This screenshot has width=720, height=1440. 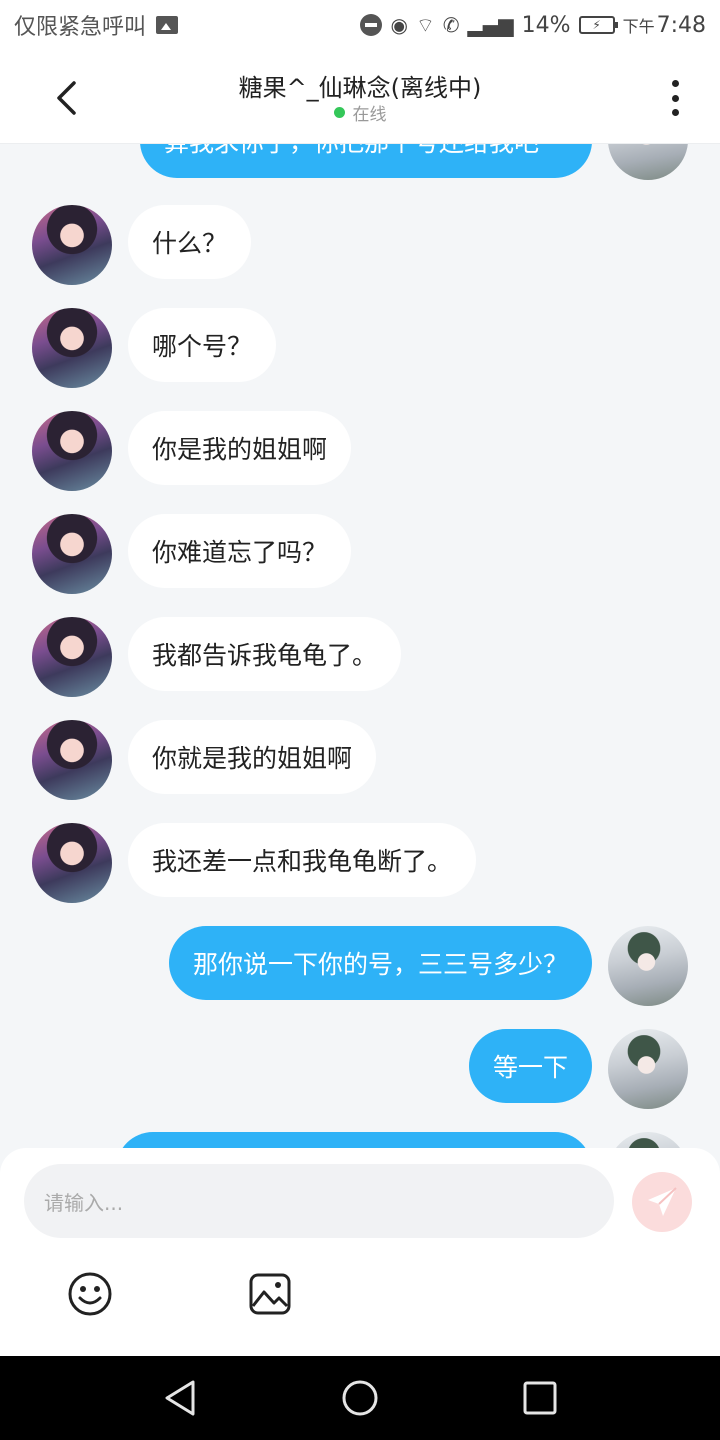 I want to click on chat-header: 糖果^_仙琳念(离线中) 在线, so click(x=360, y=97).